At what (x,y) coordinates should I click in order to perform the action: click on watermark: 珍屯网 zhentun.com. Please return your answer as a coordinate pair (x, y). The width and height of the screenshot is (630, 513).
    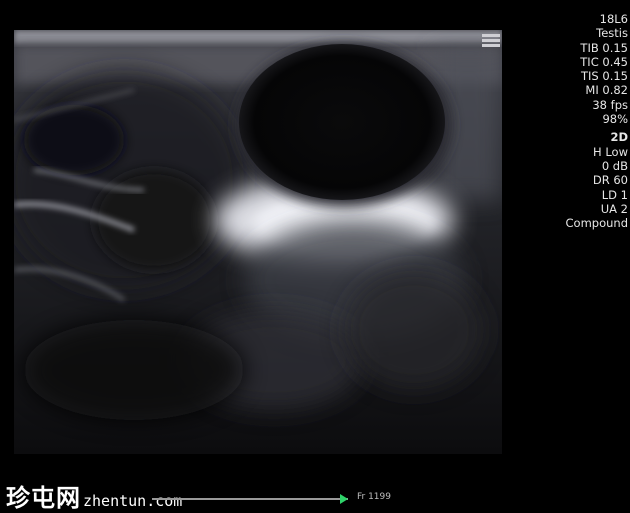
    Looking at the image, I should click on (94, 495).